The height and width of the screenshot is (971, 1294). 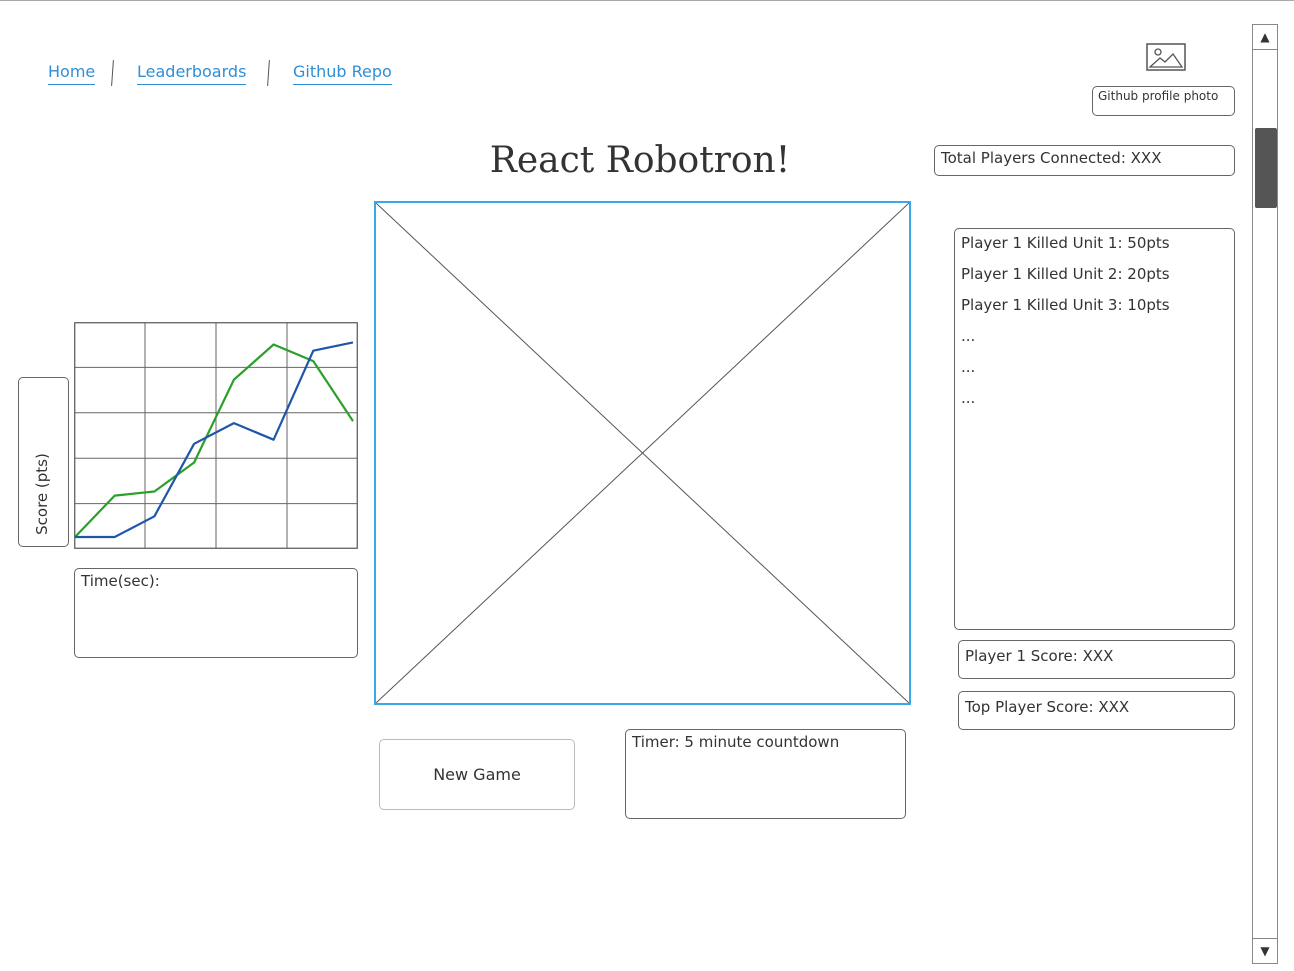 I want to click on page-title: React Robotron!, so click(x=640, y=160).